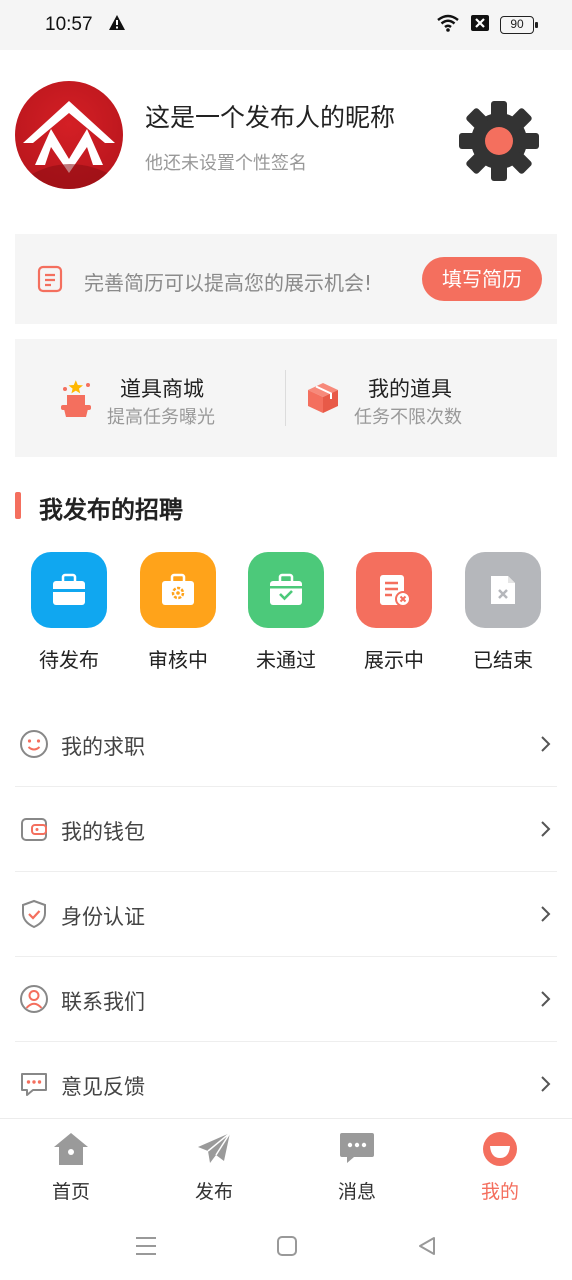 Image resolution: width=572 pixels, height=1280 pixels. I want to click on job-status-showing: 展示中, so click(394, 612).